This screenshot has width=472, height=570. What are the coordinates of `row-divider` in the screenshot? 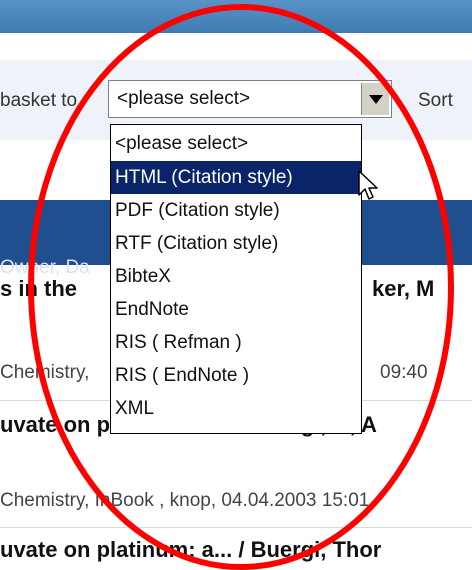 It's located at (236, 527).